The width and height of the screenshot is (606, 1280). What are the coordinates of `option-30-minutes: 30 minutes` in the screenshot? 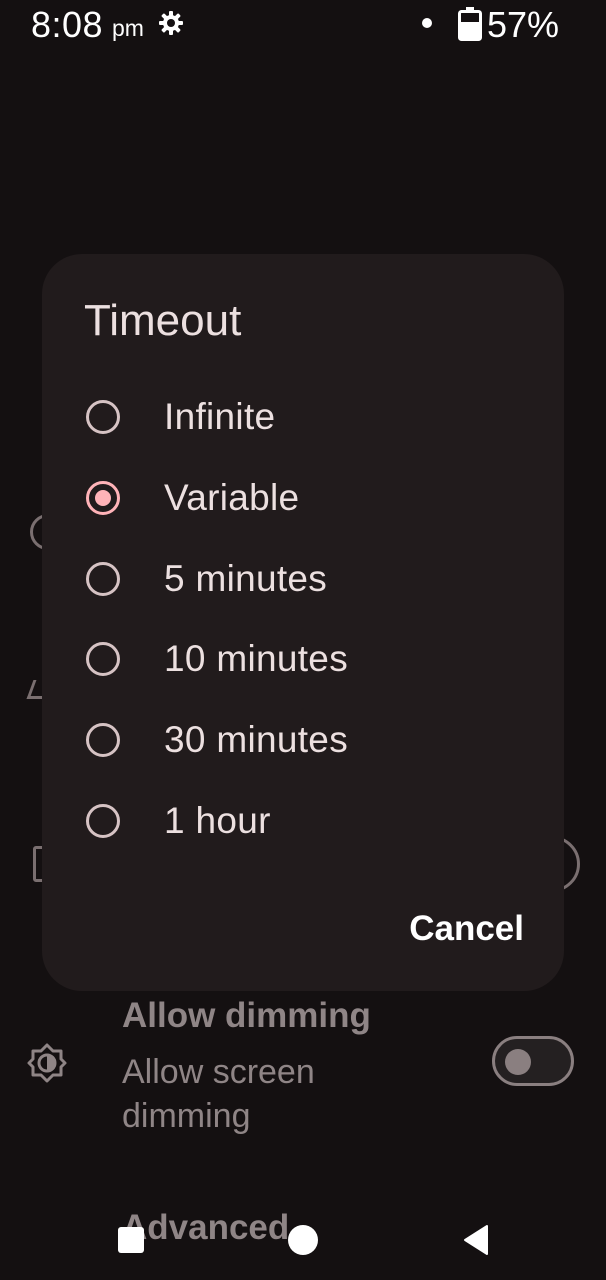 It's located at (303, 741).